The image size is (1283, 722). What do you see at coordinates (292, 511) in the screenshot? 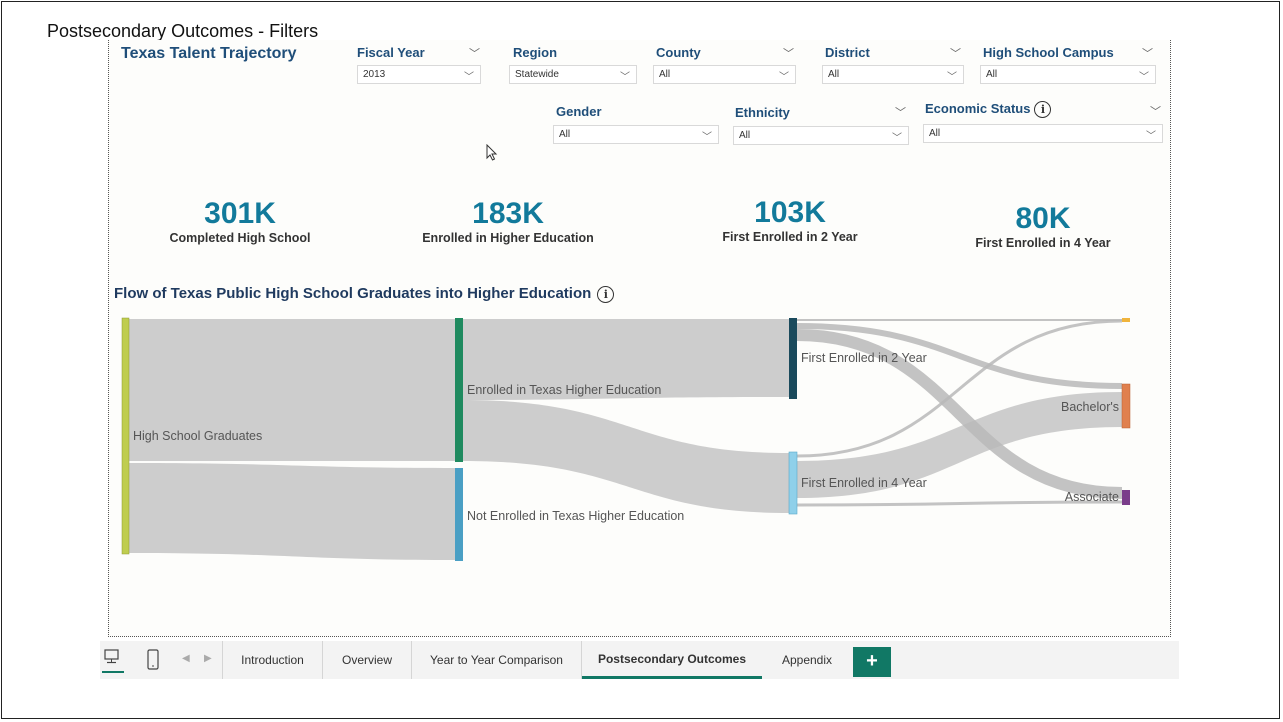
I see `flow-hs-to-not-enrolled` at bounding box center [292, 511].